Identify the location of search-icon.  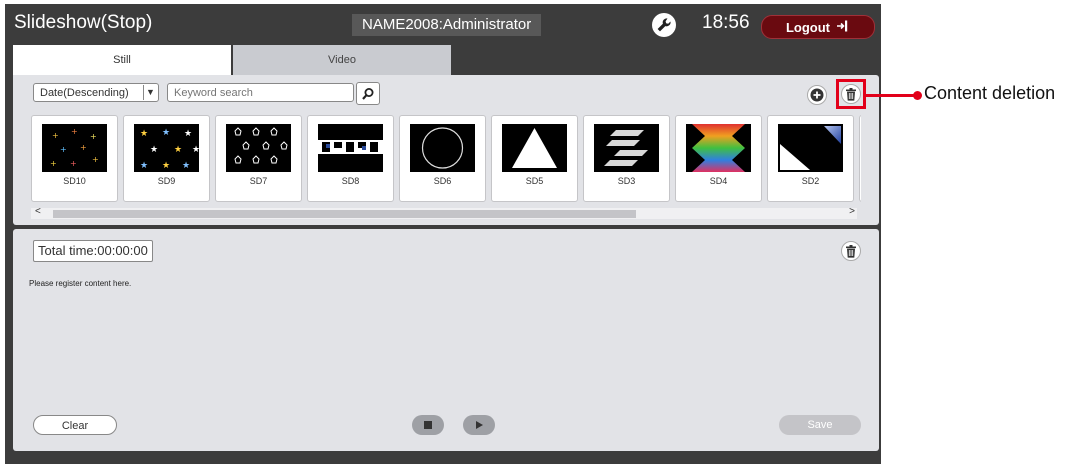
(368, 93).